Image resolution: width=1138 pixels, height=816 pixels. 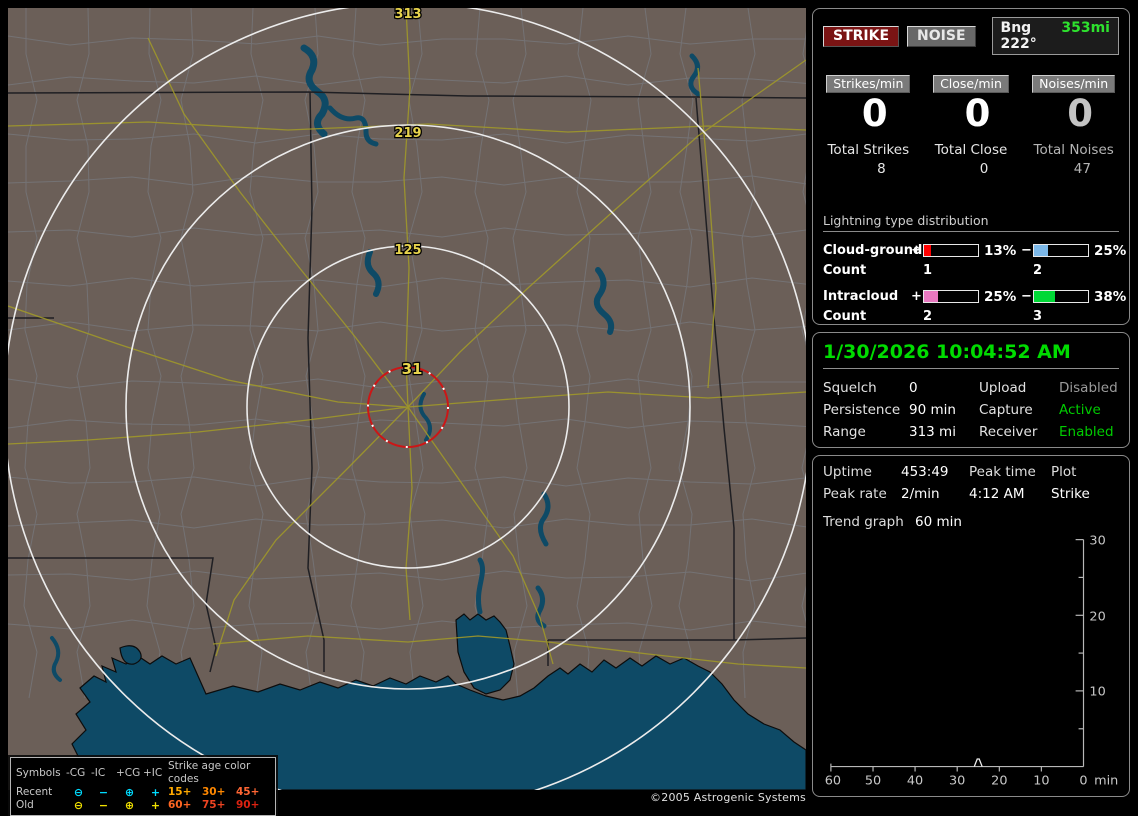 What do you see at coordinates (412, 369) in the screenshot?
I see `ring-label-31: 31` at bounding box center [412, 369].